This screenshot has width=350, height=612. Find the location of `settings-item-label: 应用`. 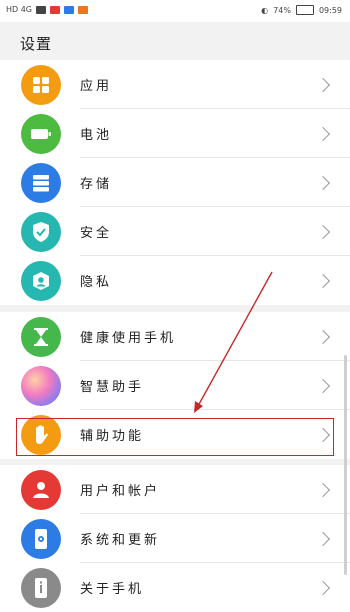

settings-item-label: 应用 is located at coordinates (96, 86).